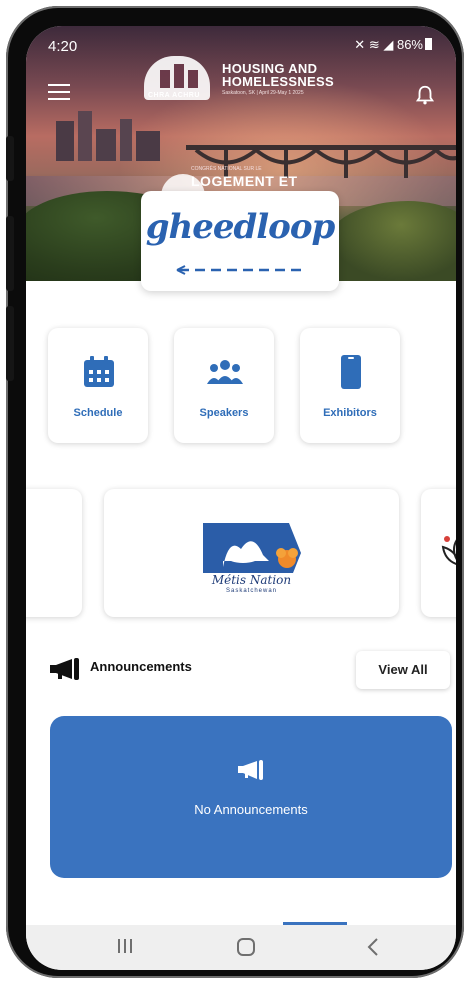  What do you see at coordinates (174, 95) in the screenshot?
I see `org-abbr: CHRA ACHRU` at bounding box center [174, 95].